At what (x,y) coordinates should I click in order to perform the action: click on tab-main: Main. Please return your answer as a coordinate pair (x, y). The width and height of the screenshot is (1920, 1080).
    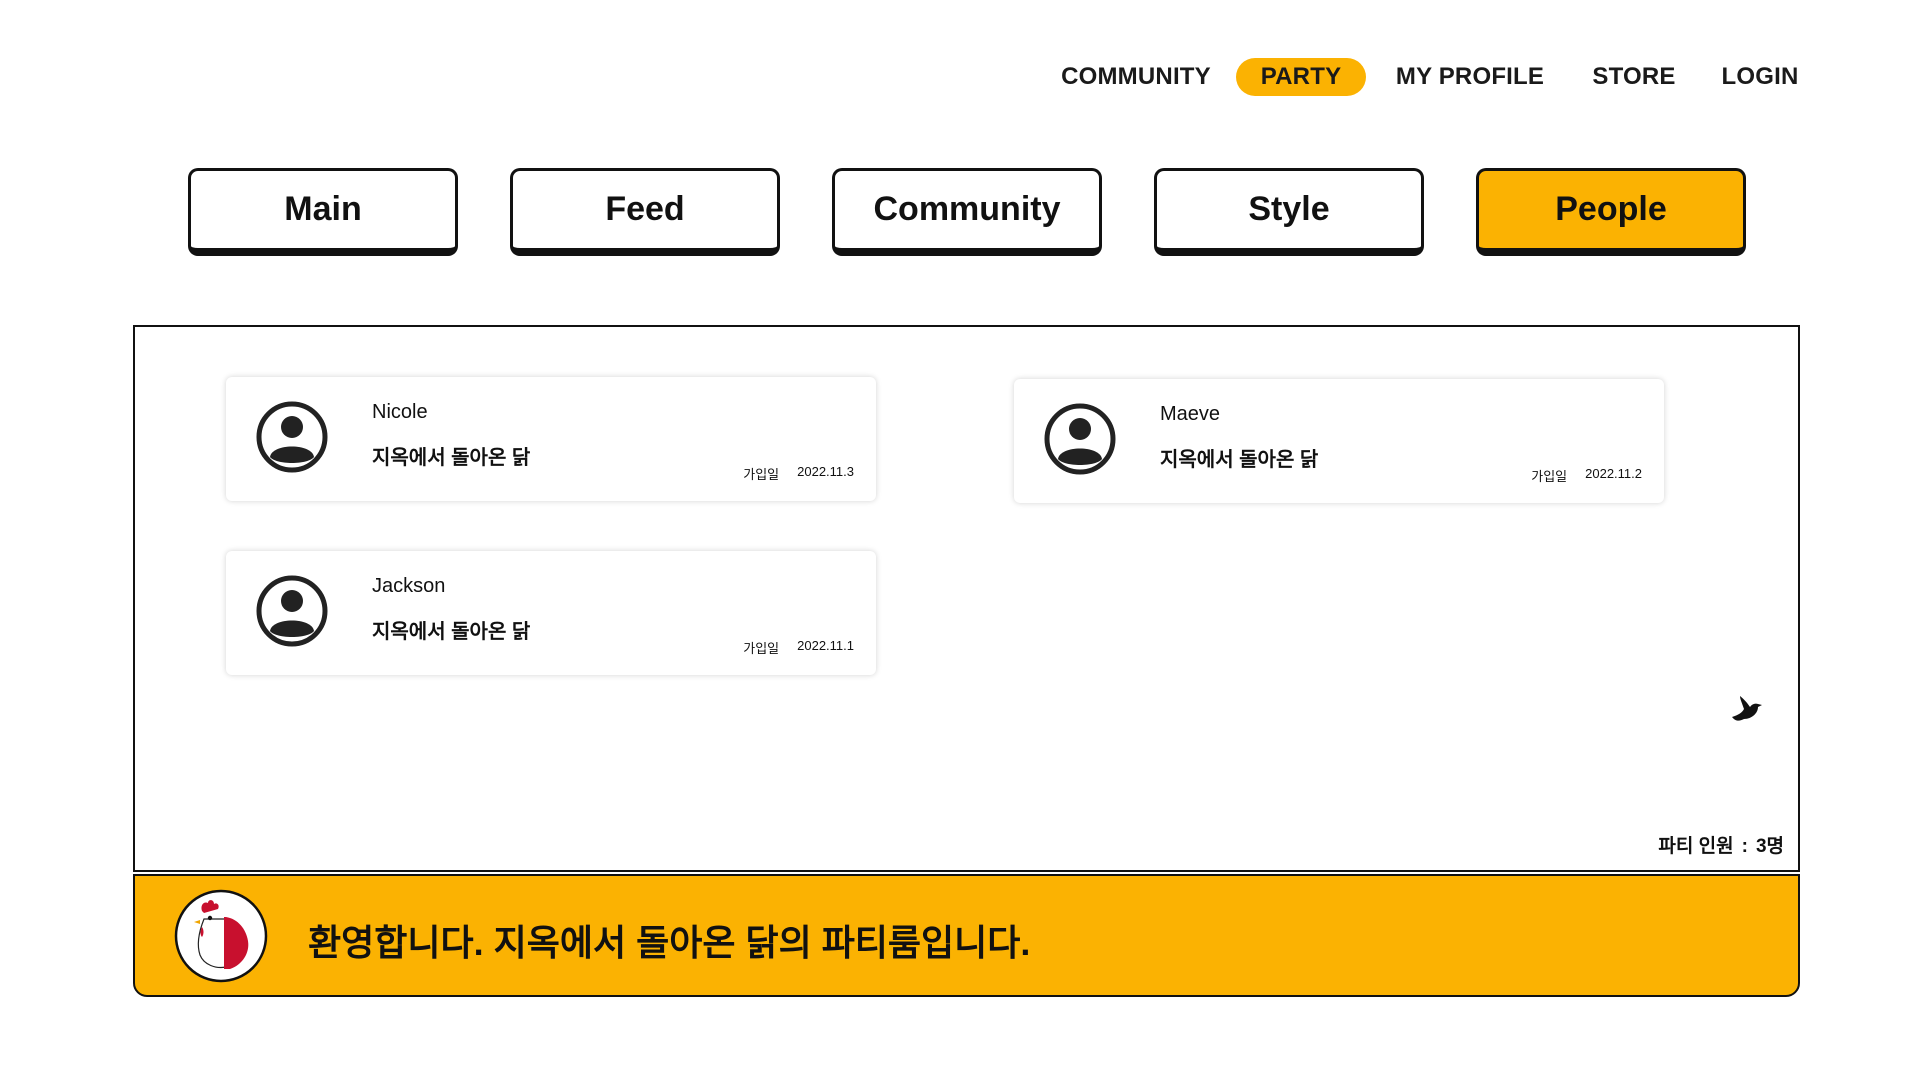
    Looking at the image, I should click on (323, 212).